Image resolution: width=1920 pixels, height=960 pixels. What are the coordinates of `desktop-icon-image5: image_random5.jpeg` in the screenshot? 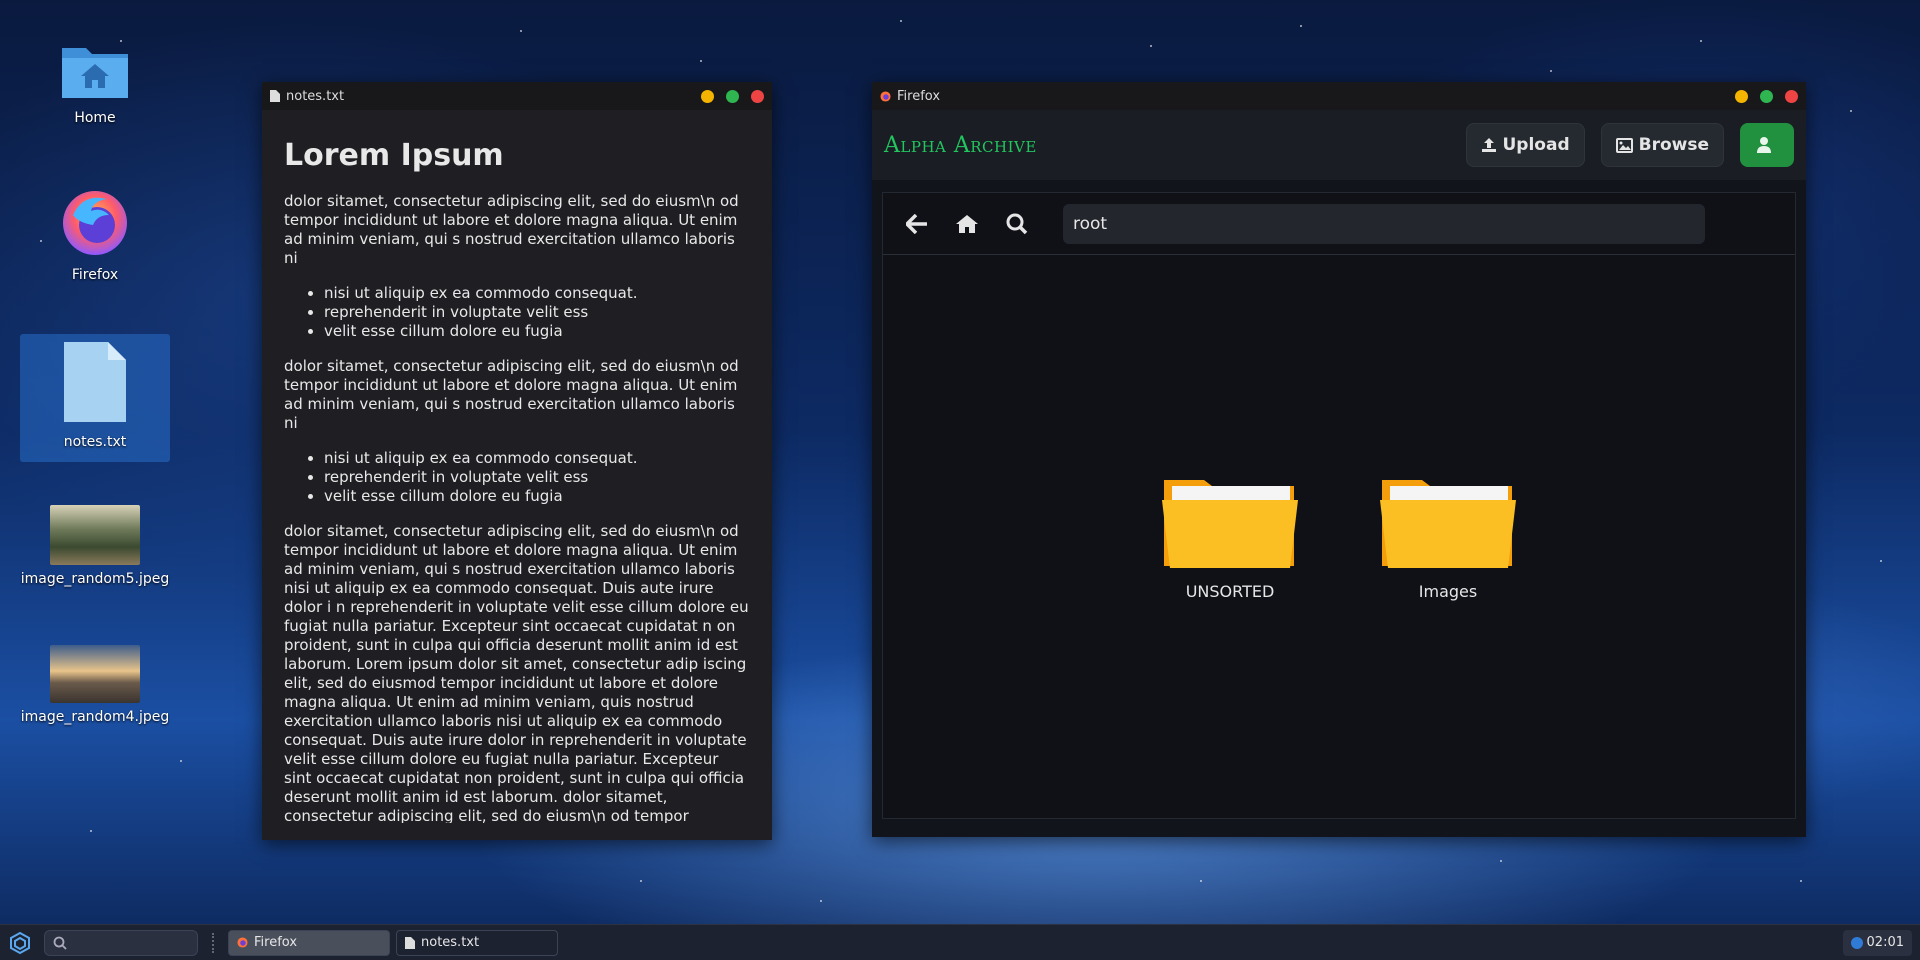 It's located at (95, 555).